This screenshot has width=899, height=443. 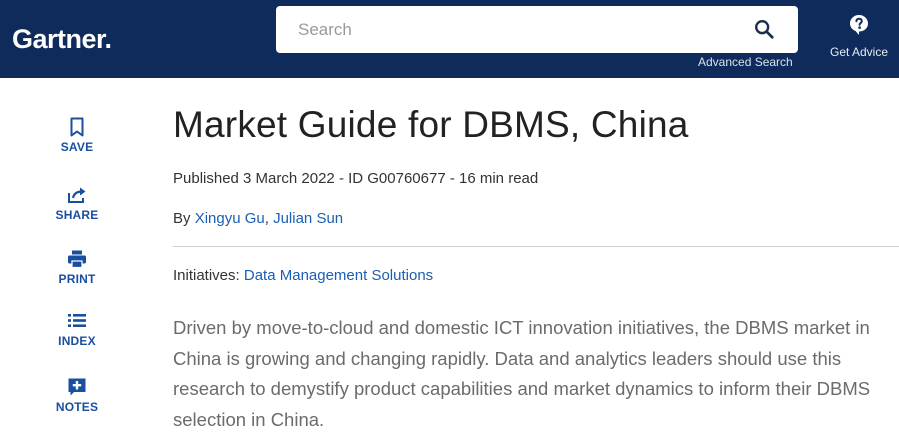 What do you see at coordinates (308, 218) in the screenshot?
I see `author-link-2: Julian Sun` at bounding box center [308, 218].